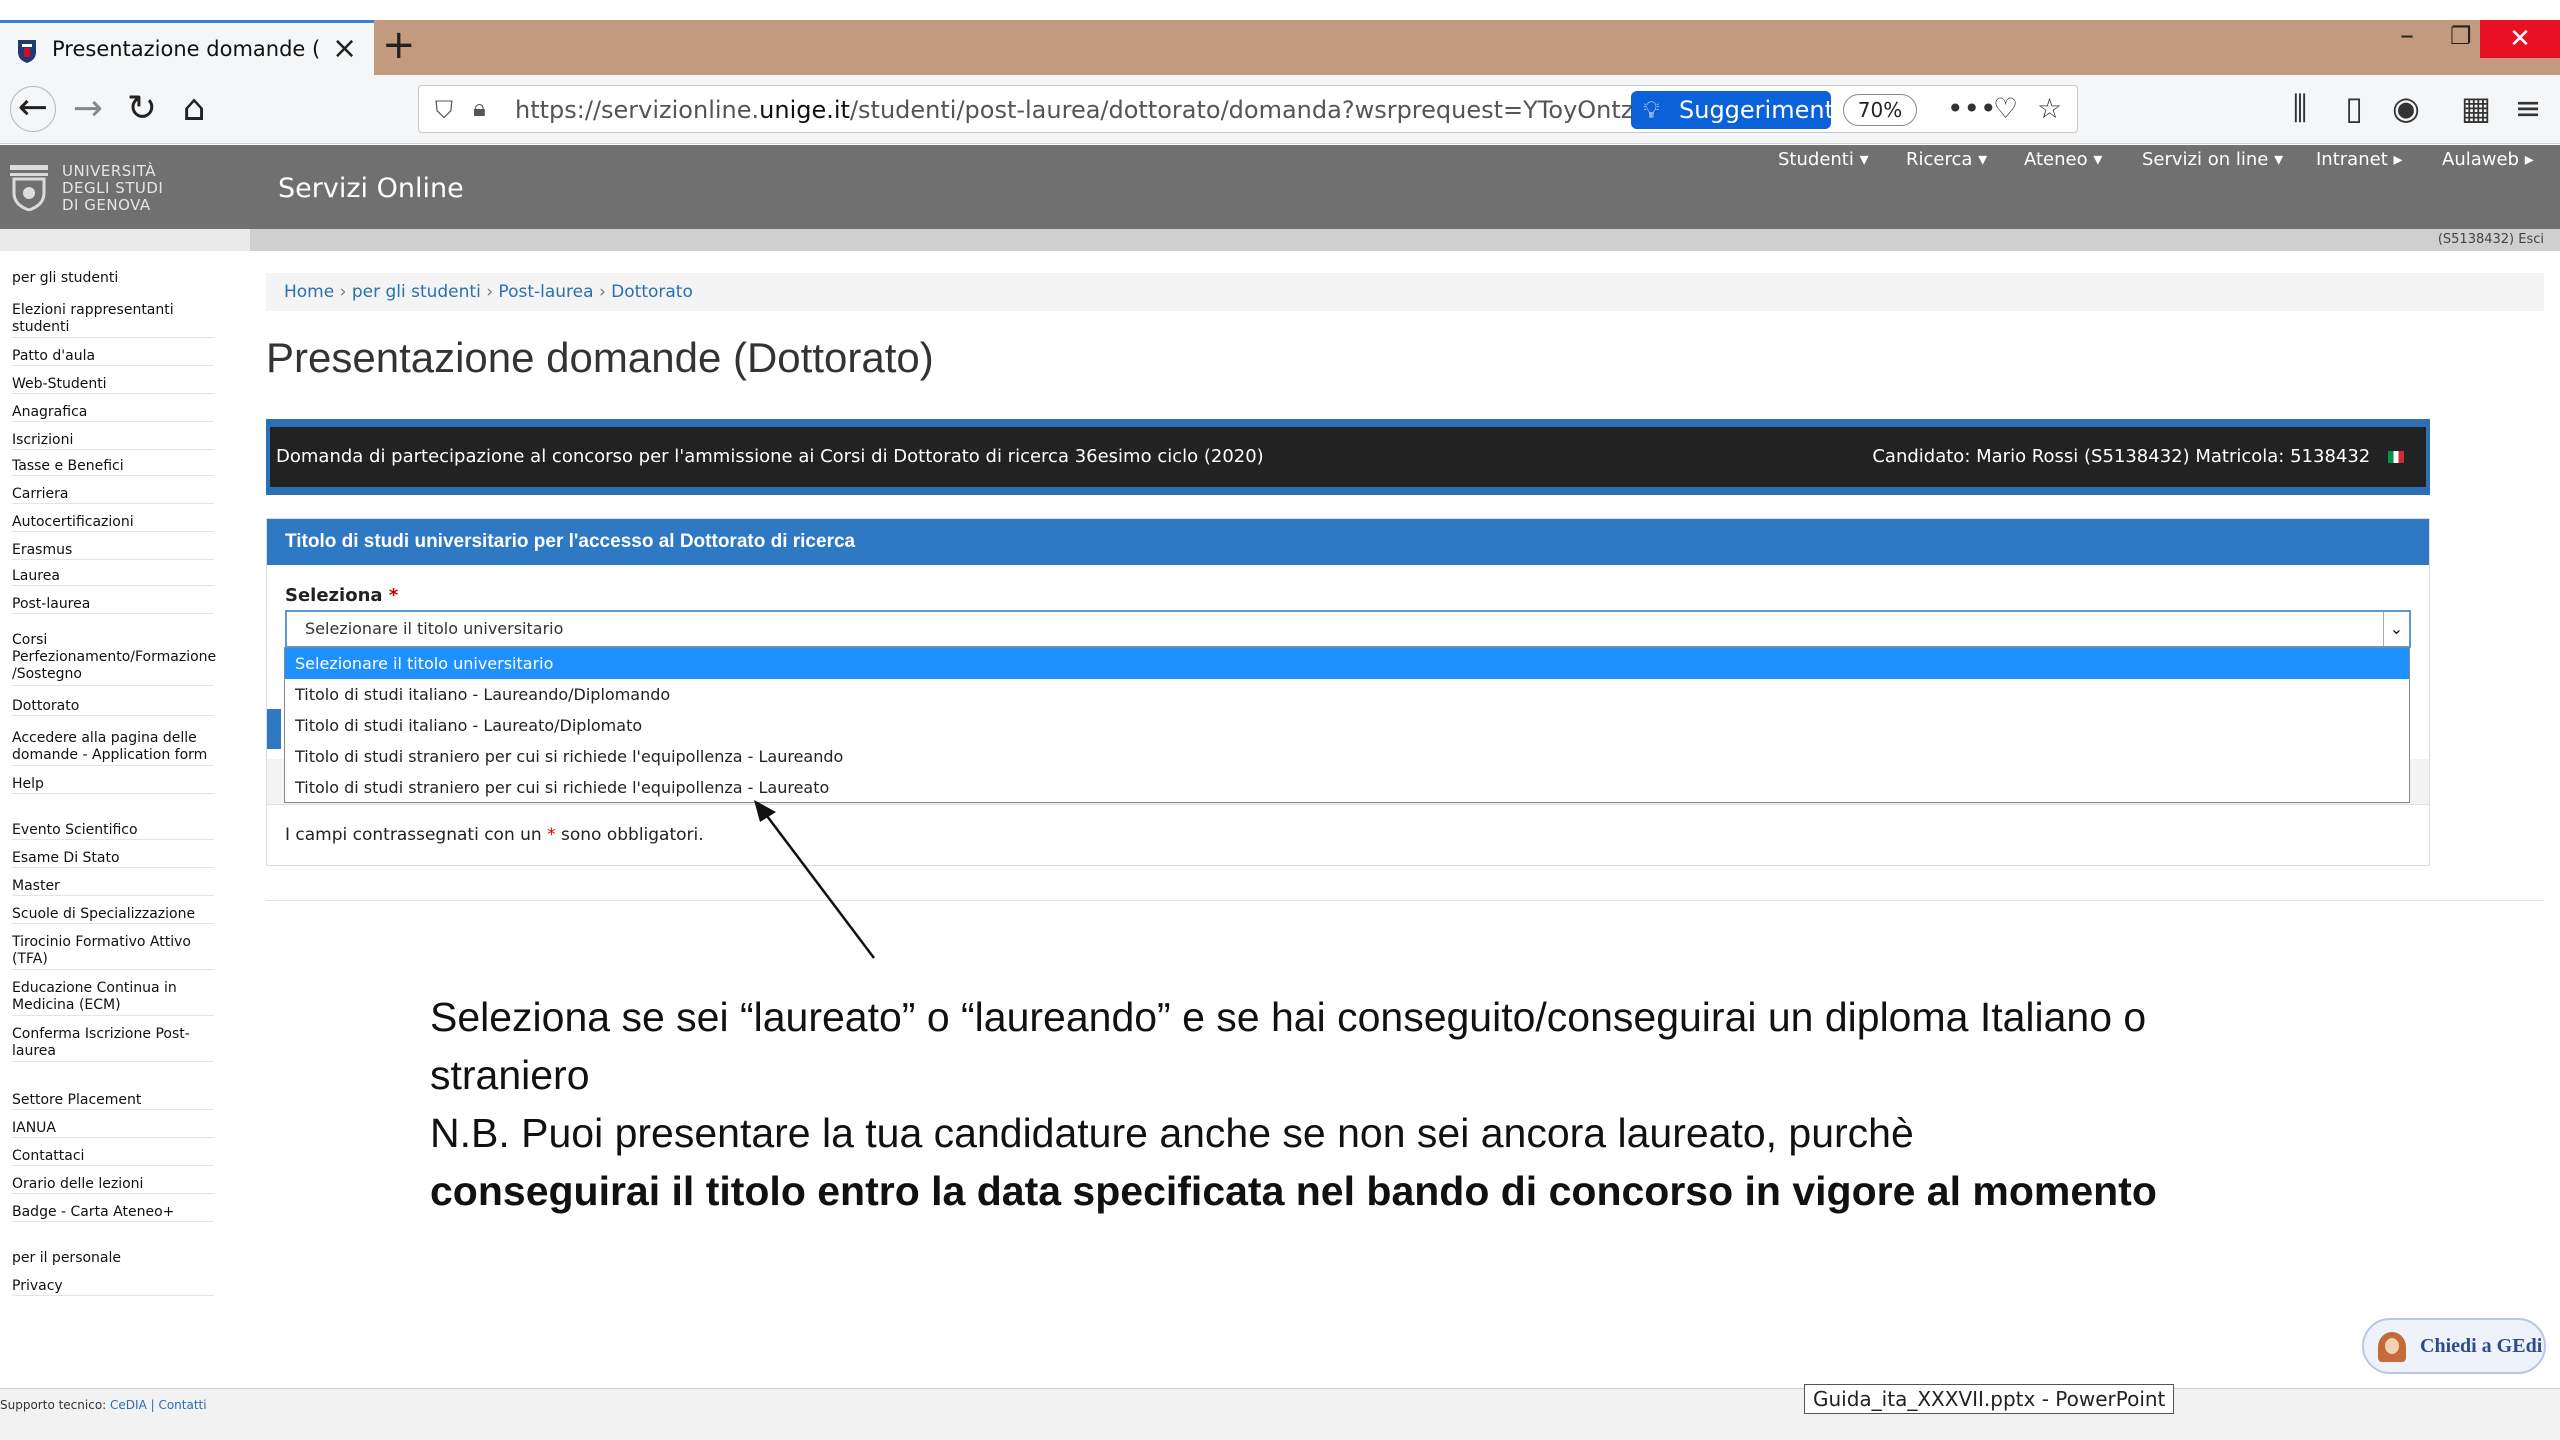  Describe the element at coordinates (113, 357) in the screenshot. I see `sidebar-item: Patto d'aula` at that location.